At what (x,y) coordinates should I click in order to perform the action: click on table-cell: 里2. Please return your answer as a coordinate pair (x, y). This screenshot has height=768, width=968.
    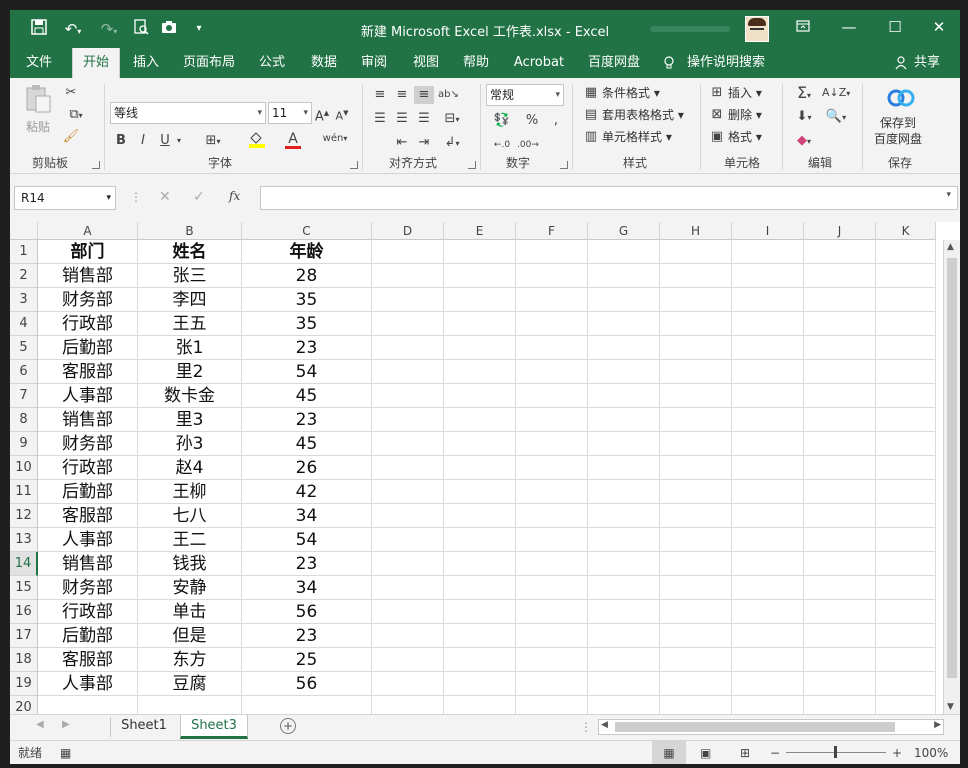
    Looking at the image, I should click on (190, 372).